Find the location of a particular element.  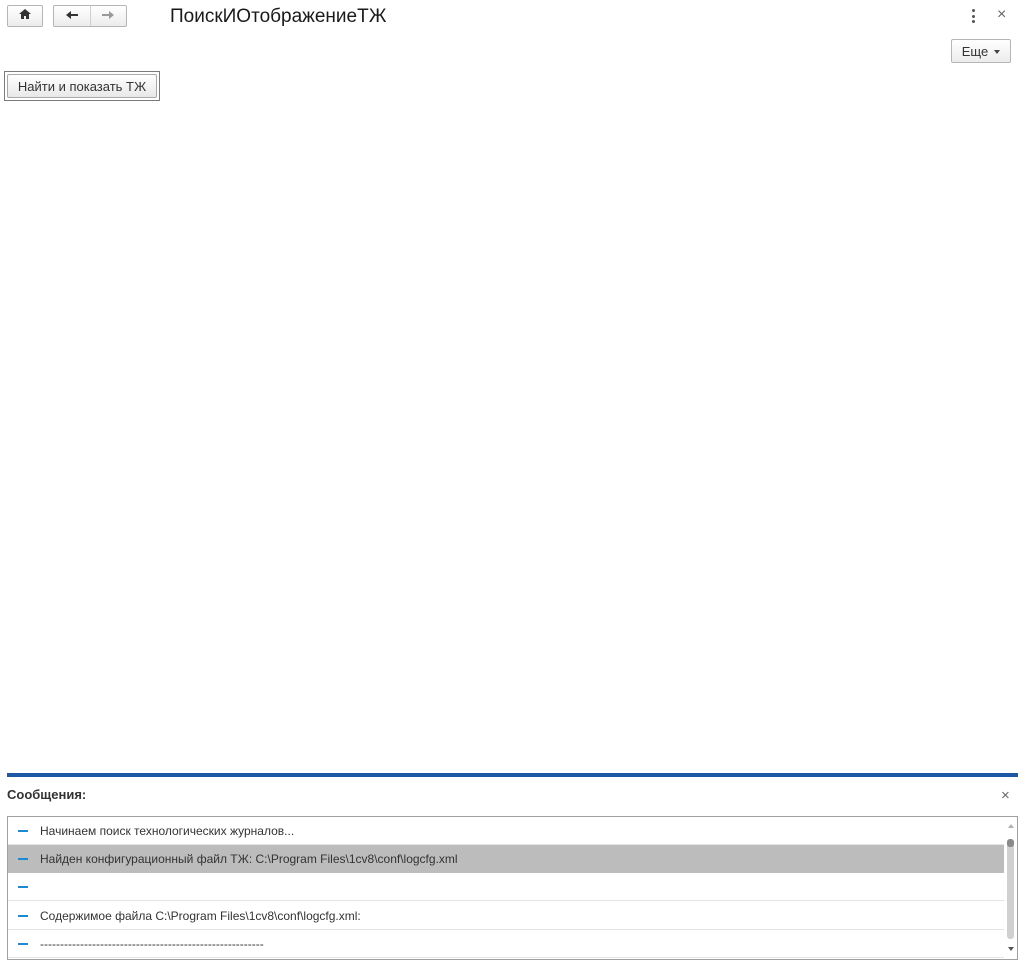

back-button is located at coordinates (72, 16).